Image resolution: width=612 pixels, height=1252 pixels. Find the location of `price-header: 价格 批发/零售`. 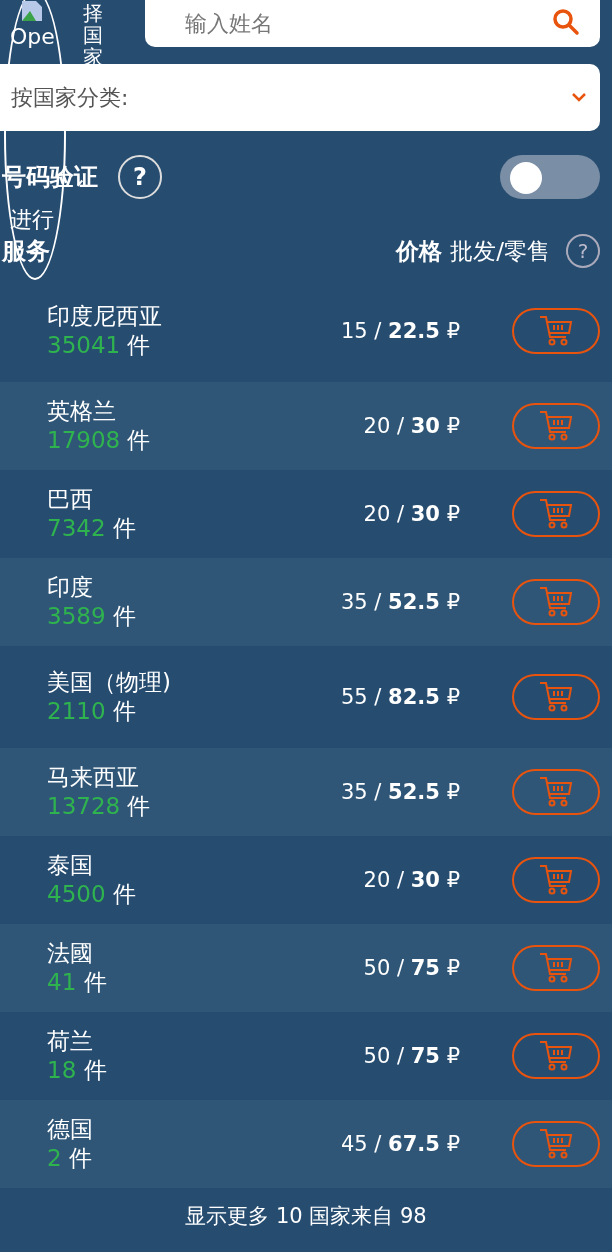

price-header: 价格 批发/零售 is located at coordinates (473, 251).